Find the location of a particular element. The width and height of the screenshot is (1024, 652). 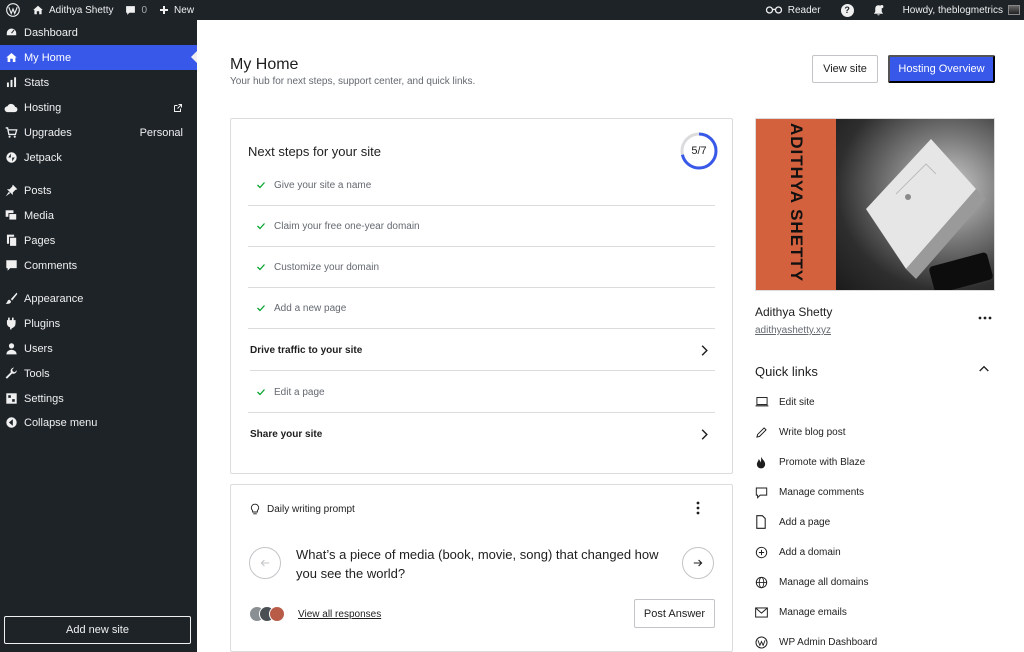

sidebar-item-appearance: Appearance is located at coordinates (98, 298).